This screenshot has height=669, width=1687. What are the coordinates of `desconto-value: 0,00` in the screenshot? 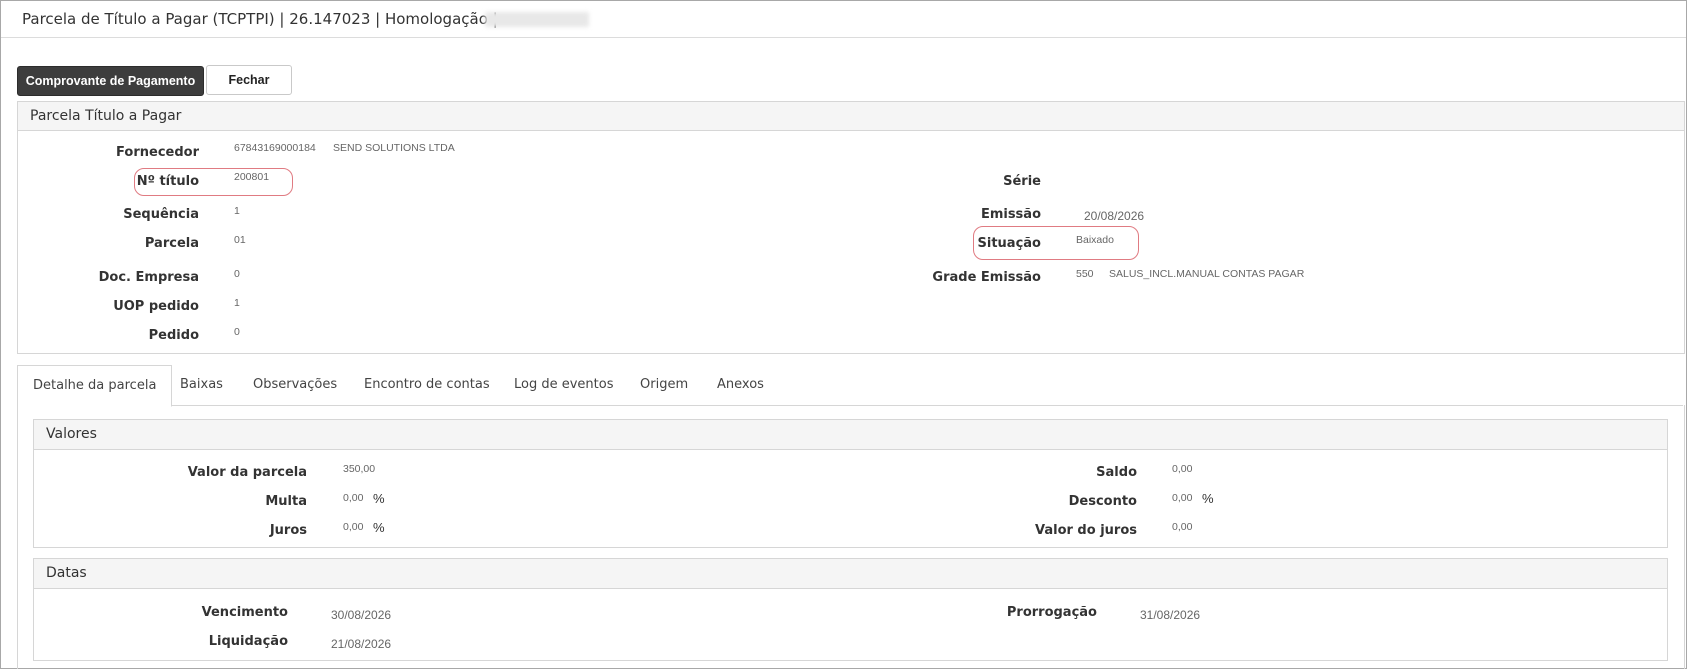 It's located at (1182, 498).